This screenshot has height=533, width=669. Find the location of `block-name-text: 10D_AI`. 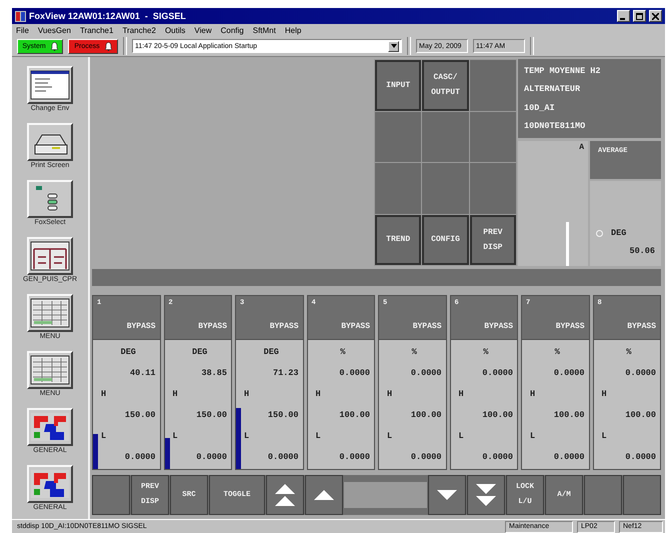

block-name-text: 10D_AI is located at coordinates (540, 107).